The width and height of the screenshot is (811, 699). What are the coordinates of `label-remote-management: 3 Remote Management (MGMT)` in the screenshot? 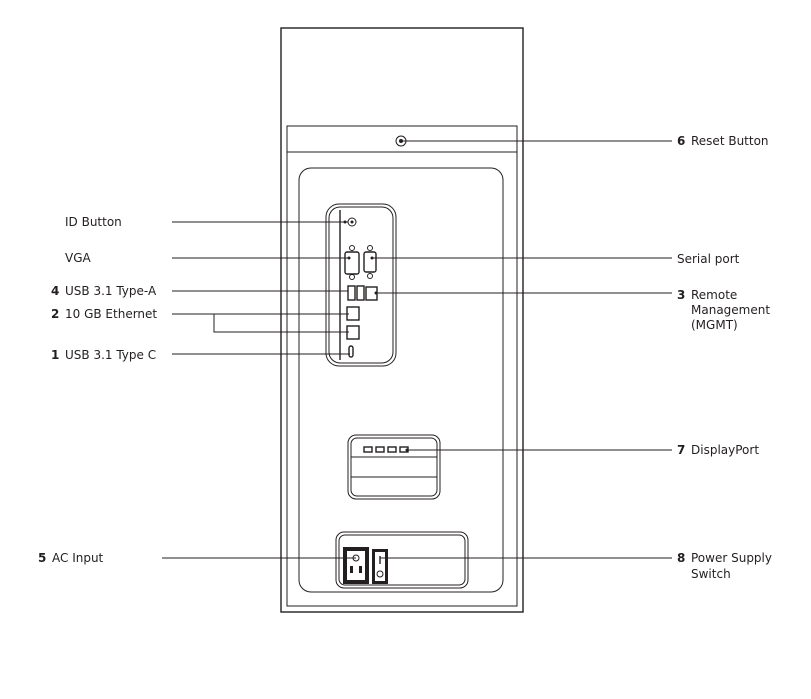 It's located at (723, 310).